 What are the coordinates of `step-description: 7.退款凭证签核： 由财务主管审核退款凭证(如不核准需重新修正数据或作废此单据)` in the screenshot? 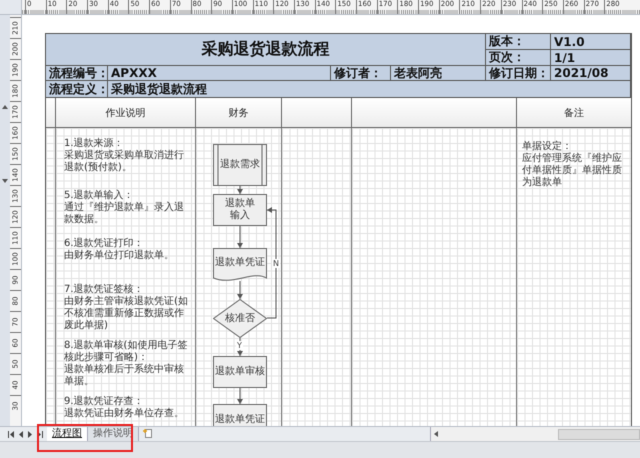 It's located at (126, 308).